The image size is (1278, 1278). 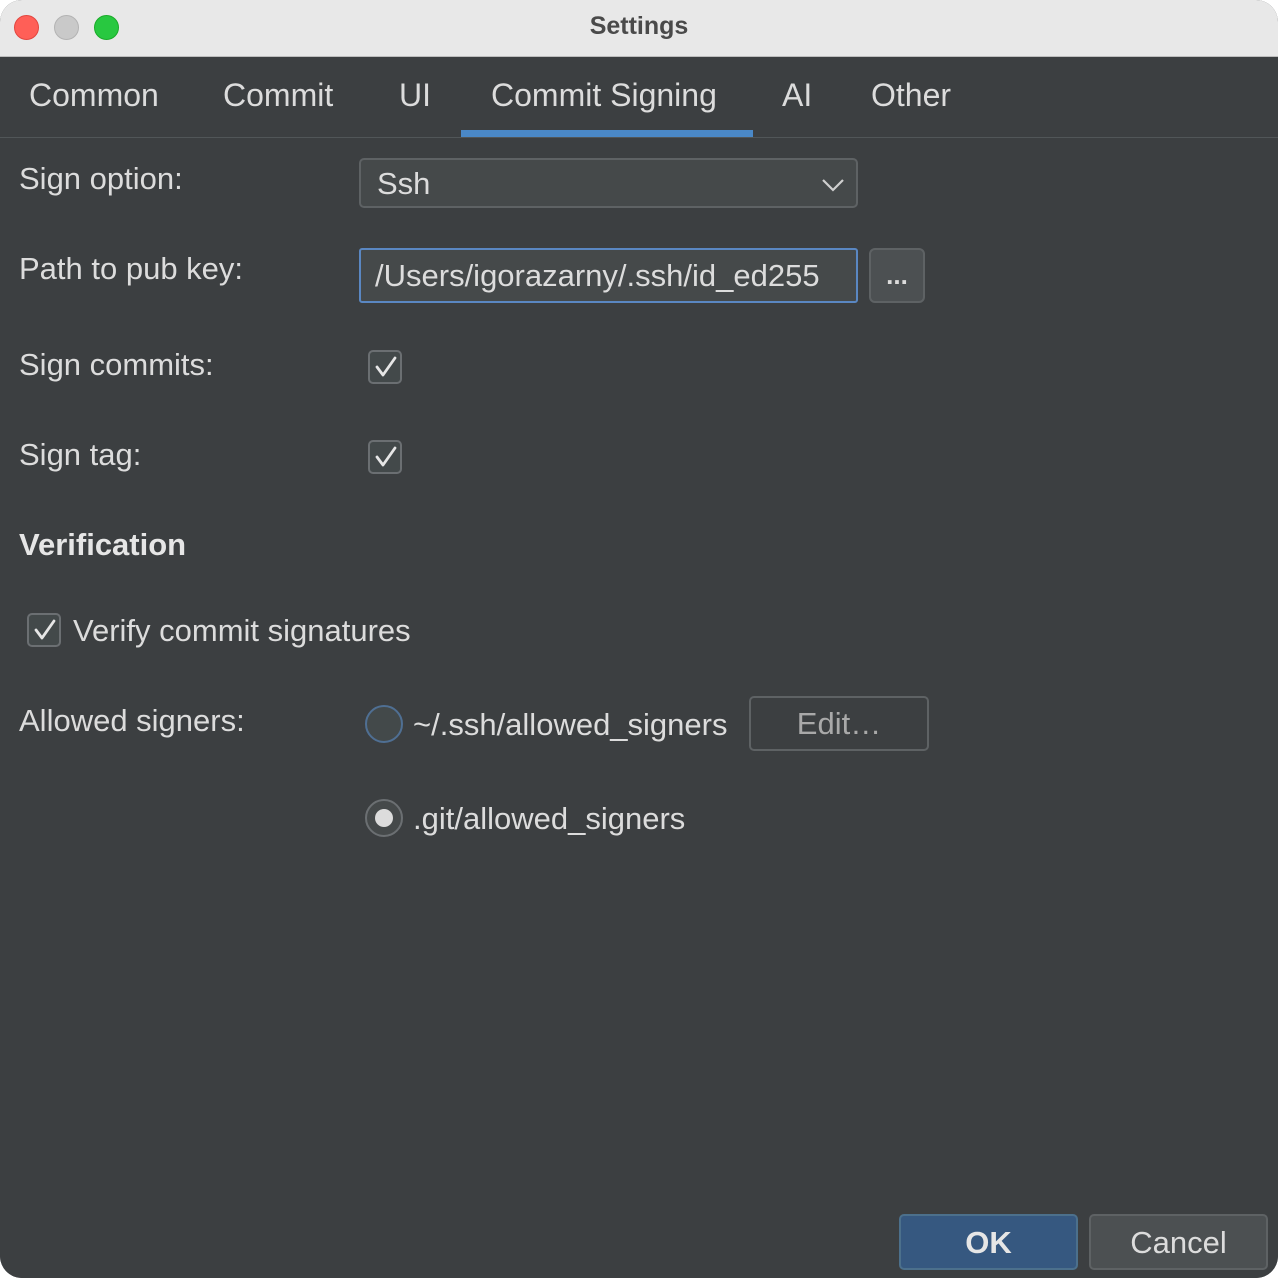 What do you see at coordinates (103, 544) in the screenshot?
I see `verification-heading: Verification` at bounding box center [103, 544].